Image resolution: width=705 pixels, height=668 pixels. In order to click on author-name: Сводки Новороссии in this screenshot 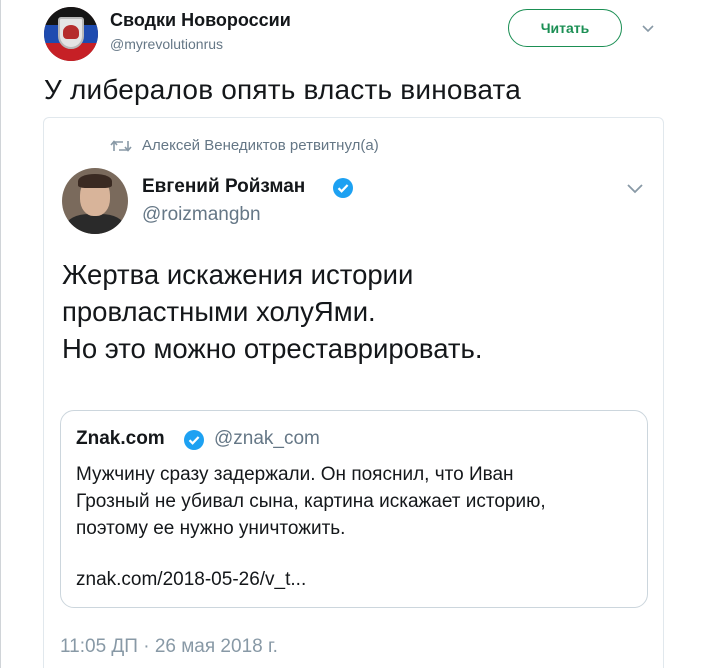, I will do `click(200, 20)`.